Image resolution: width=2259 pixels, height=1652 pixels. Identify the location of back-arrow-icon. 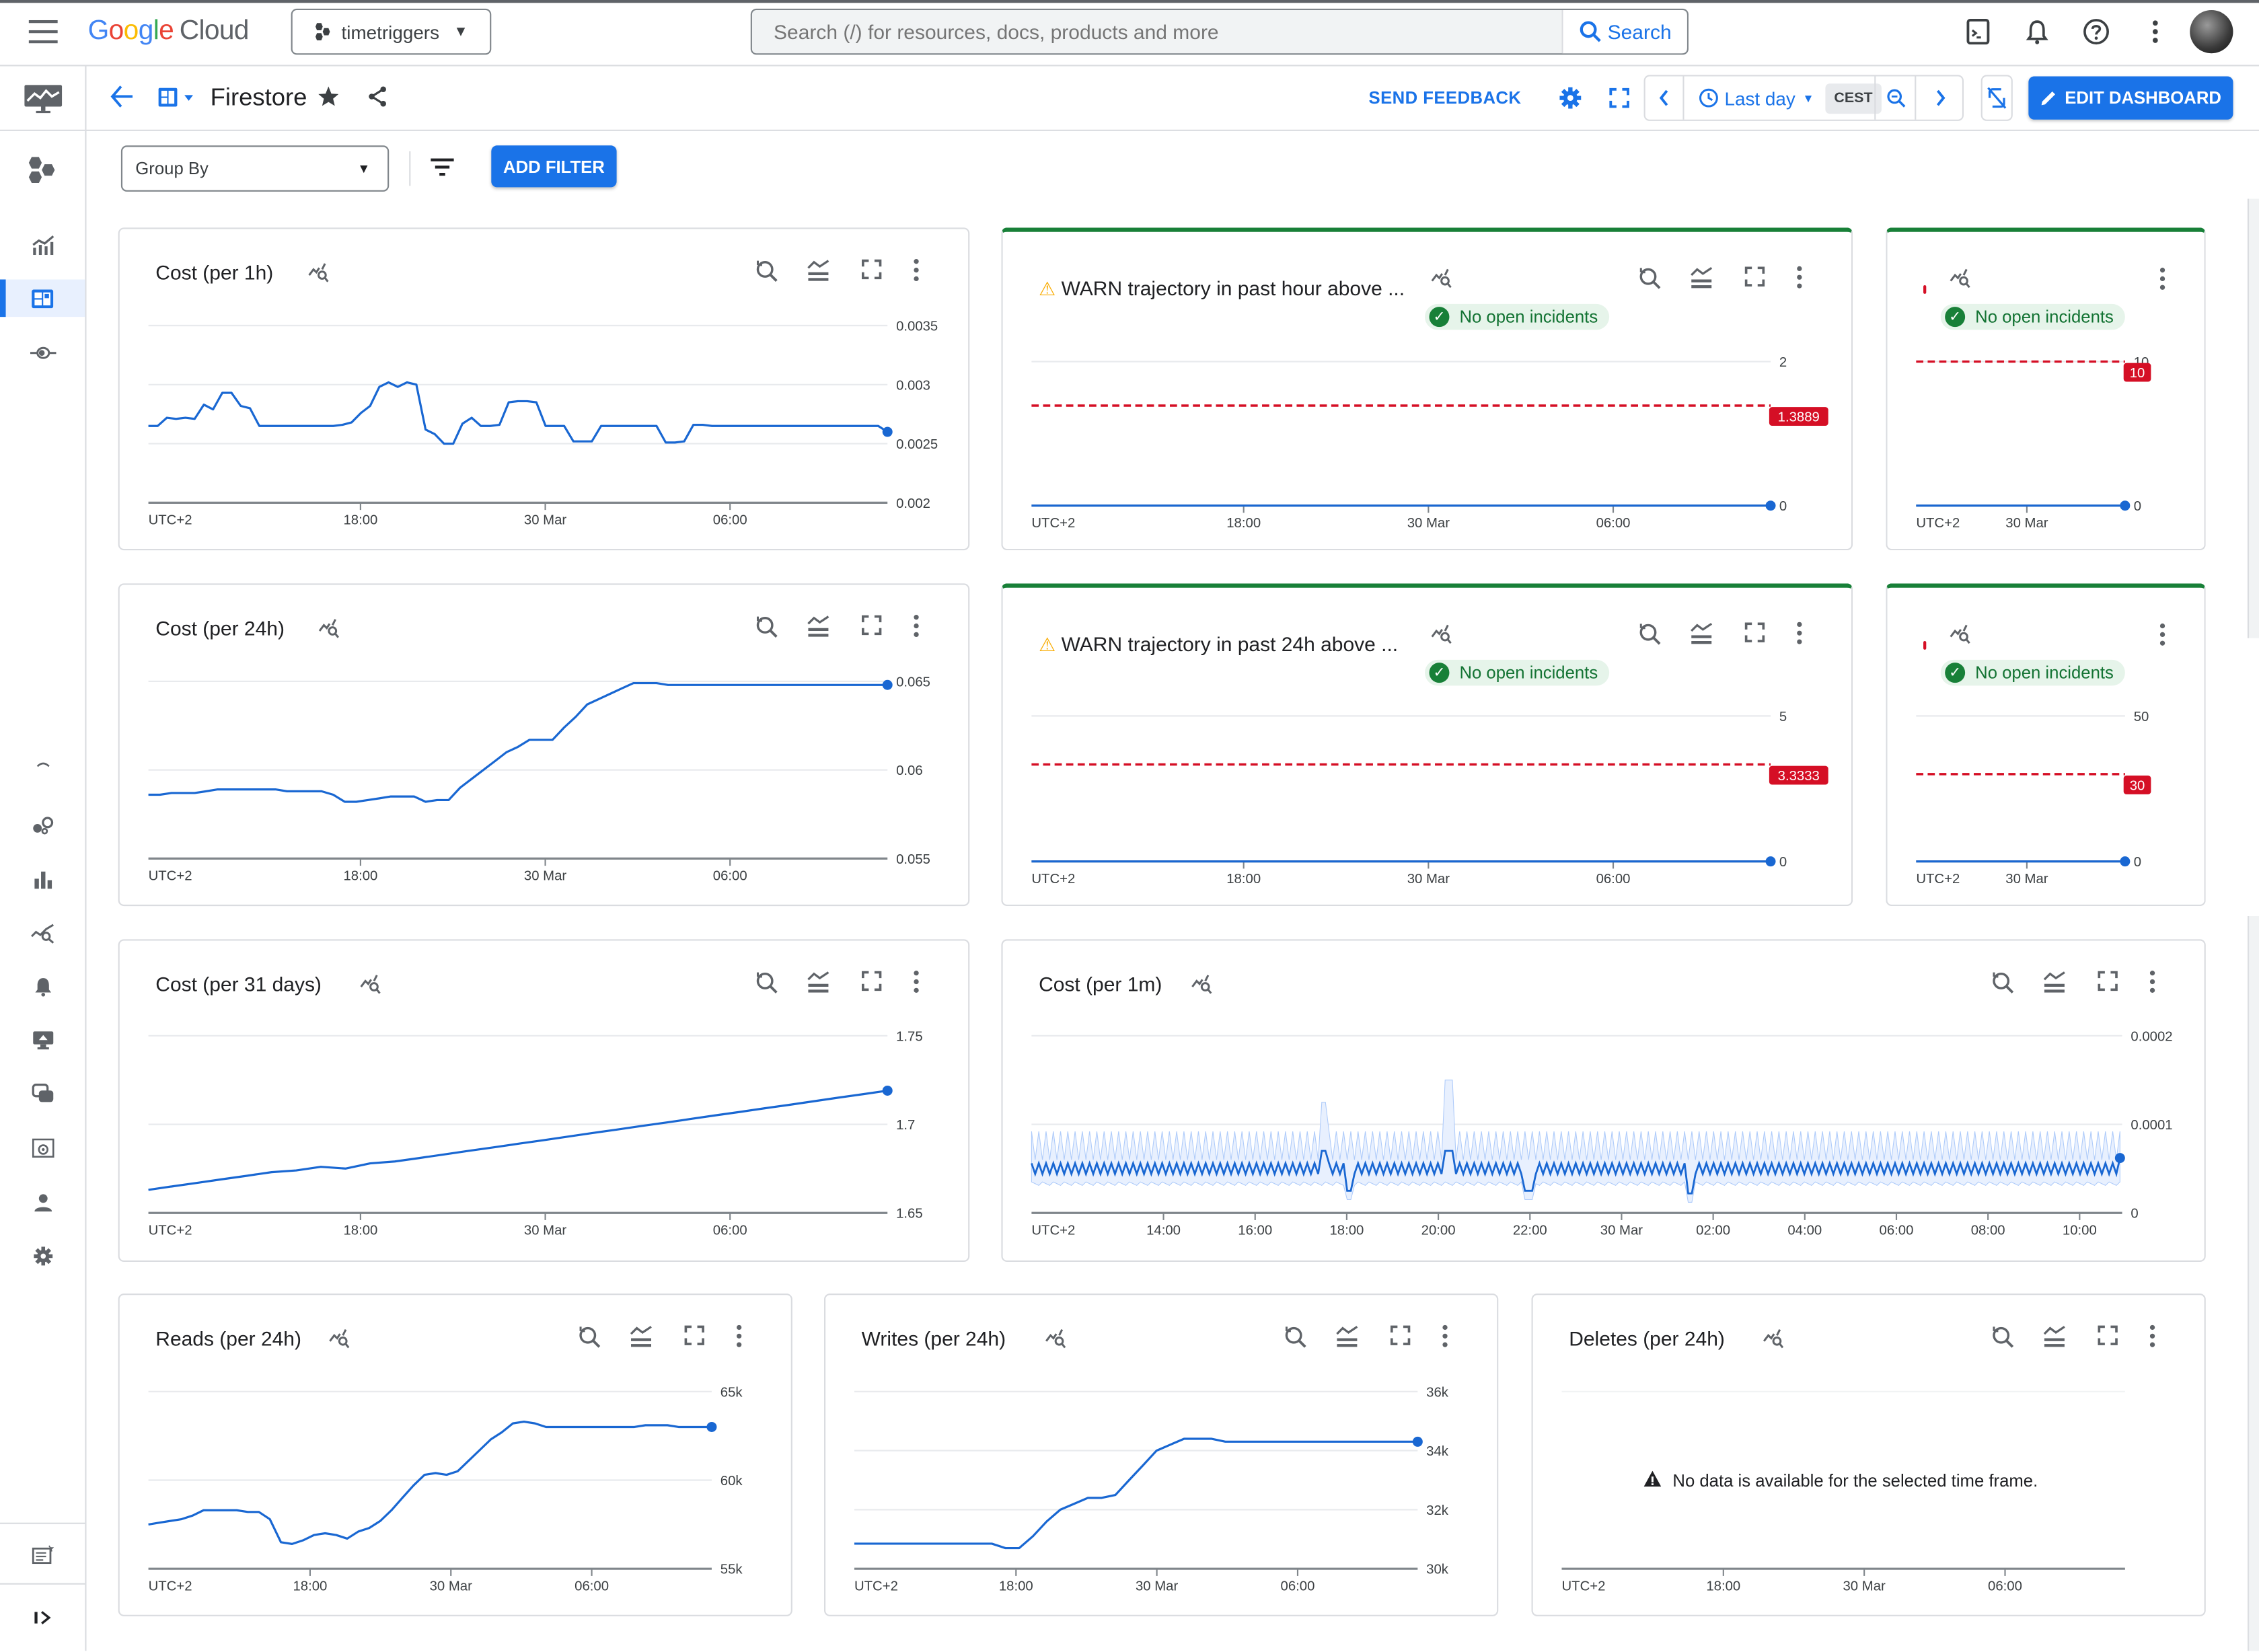
(123, 96).